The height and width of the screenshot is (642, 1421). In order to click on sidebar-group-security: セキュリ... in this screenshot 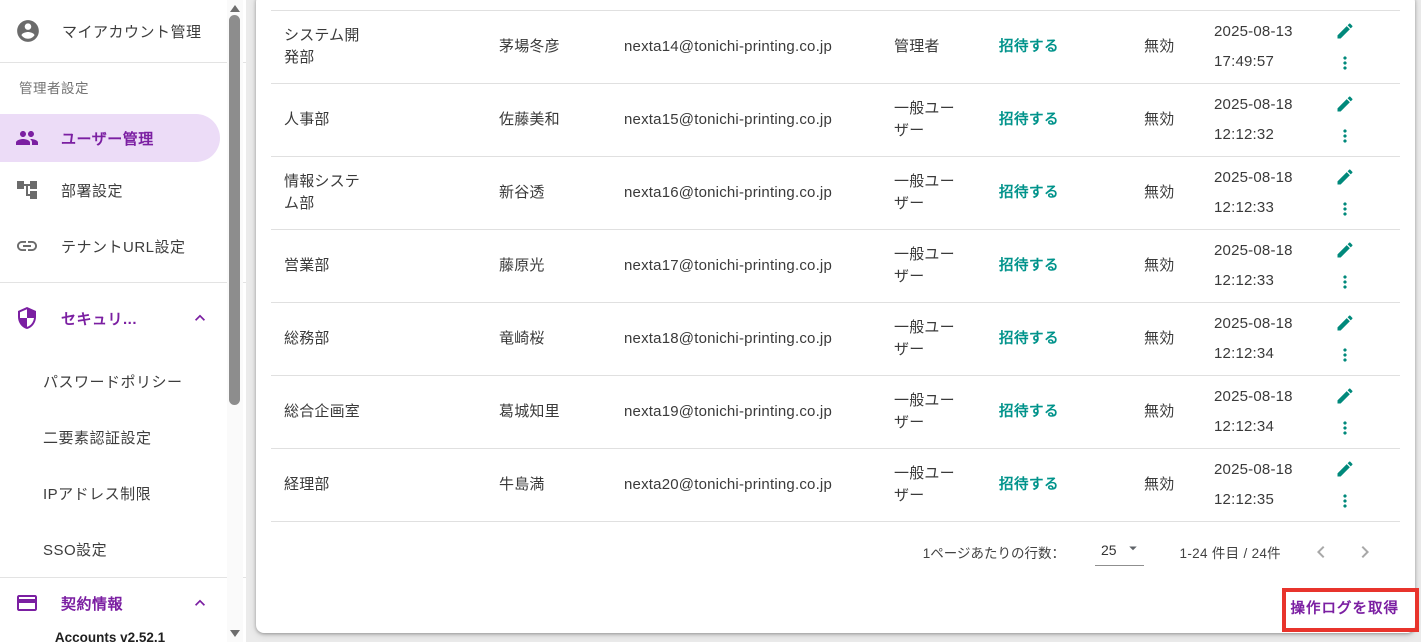, I will do `click(110, 318)`.